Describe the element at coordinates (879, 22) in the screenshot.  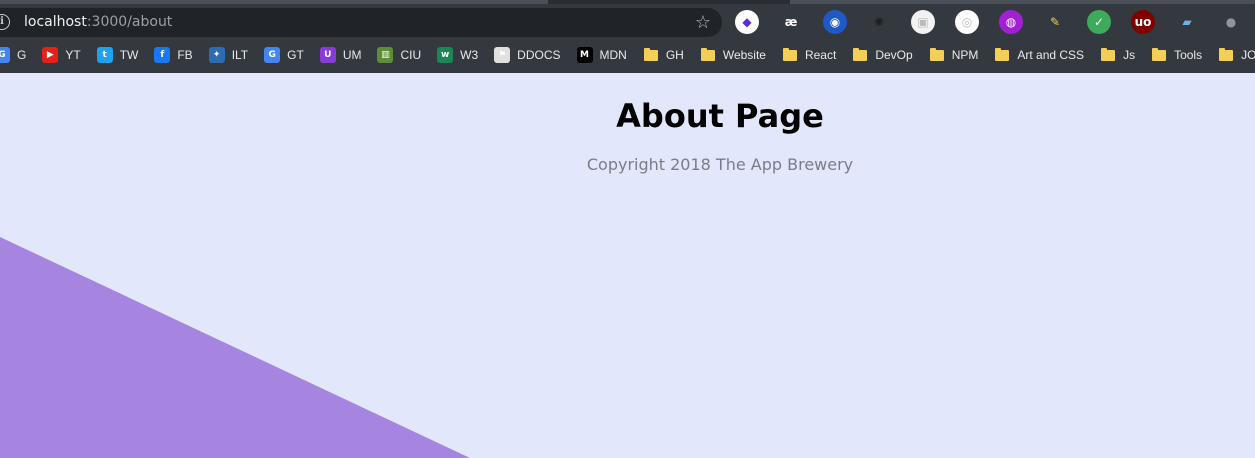
I see `extension-4-icon: ✺` at that location.